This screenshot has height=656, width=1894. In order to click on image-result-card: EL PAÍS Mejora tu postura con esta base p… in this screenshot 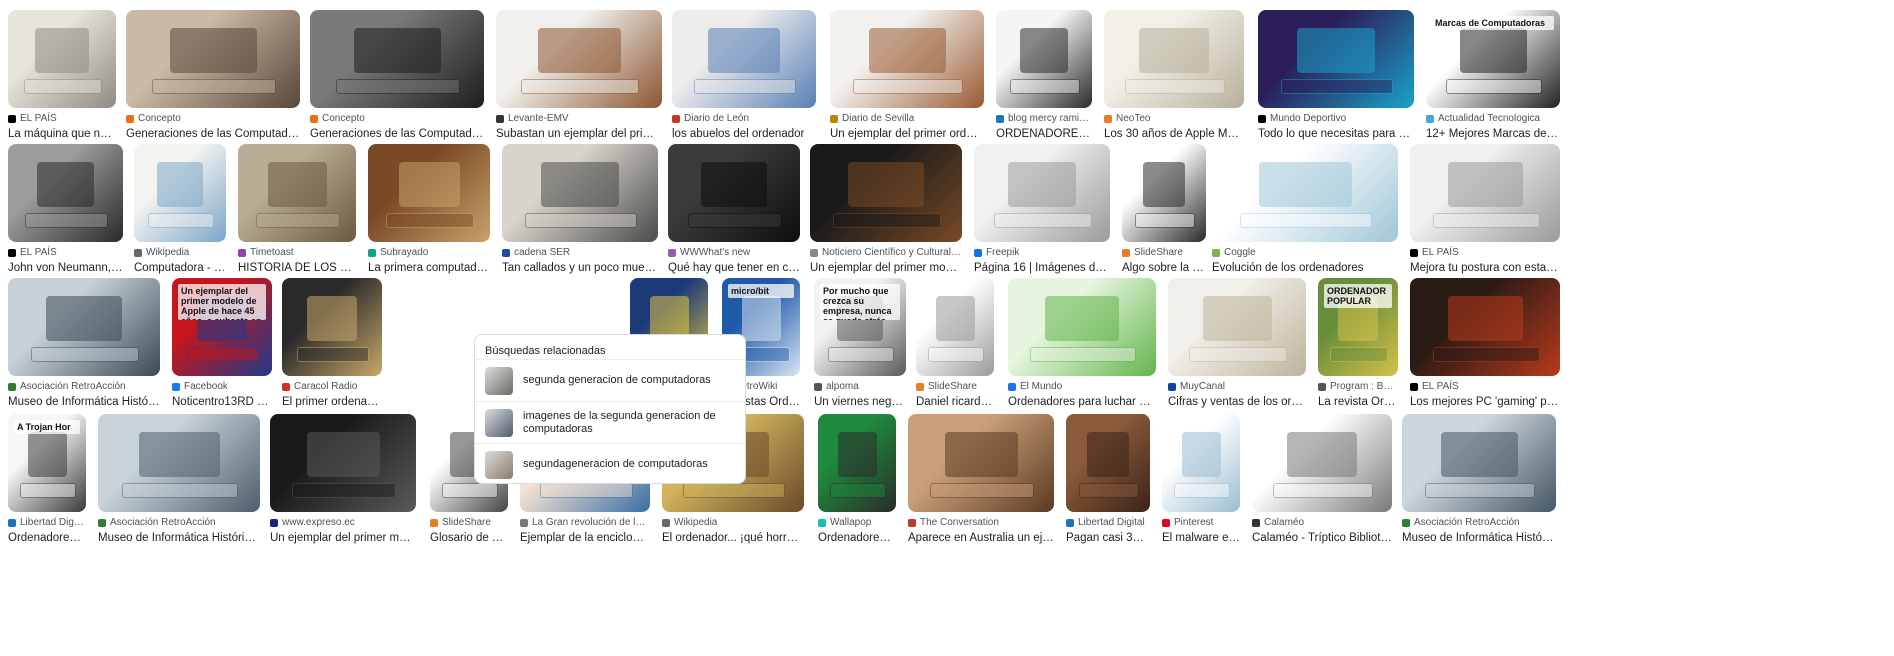, I will do `click(1485, 210)`.